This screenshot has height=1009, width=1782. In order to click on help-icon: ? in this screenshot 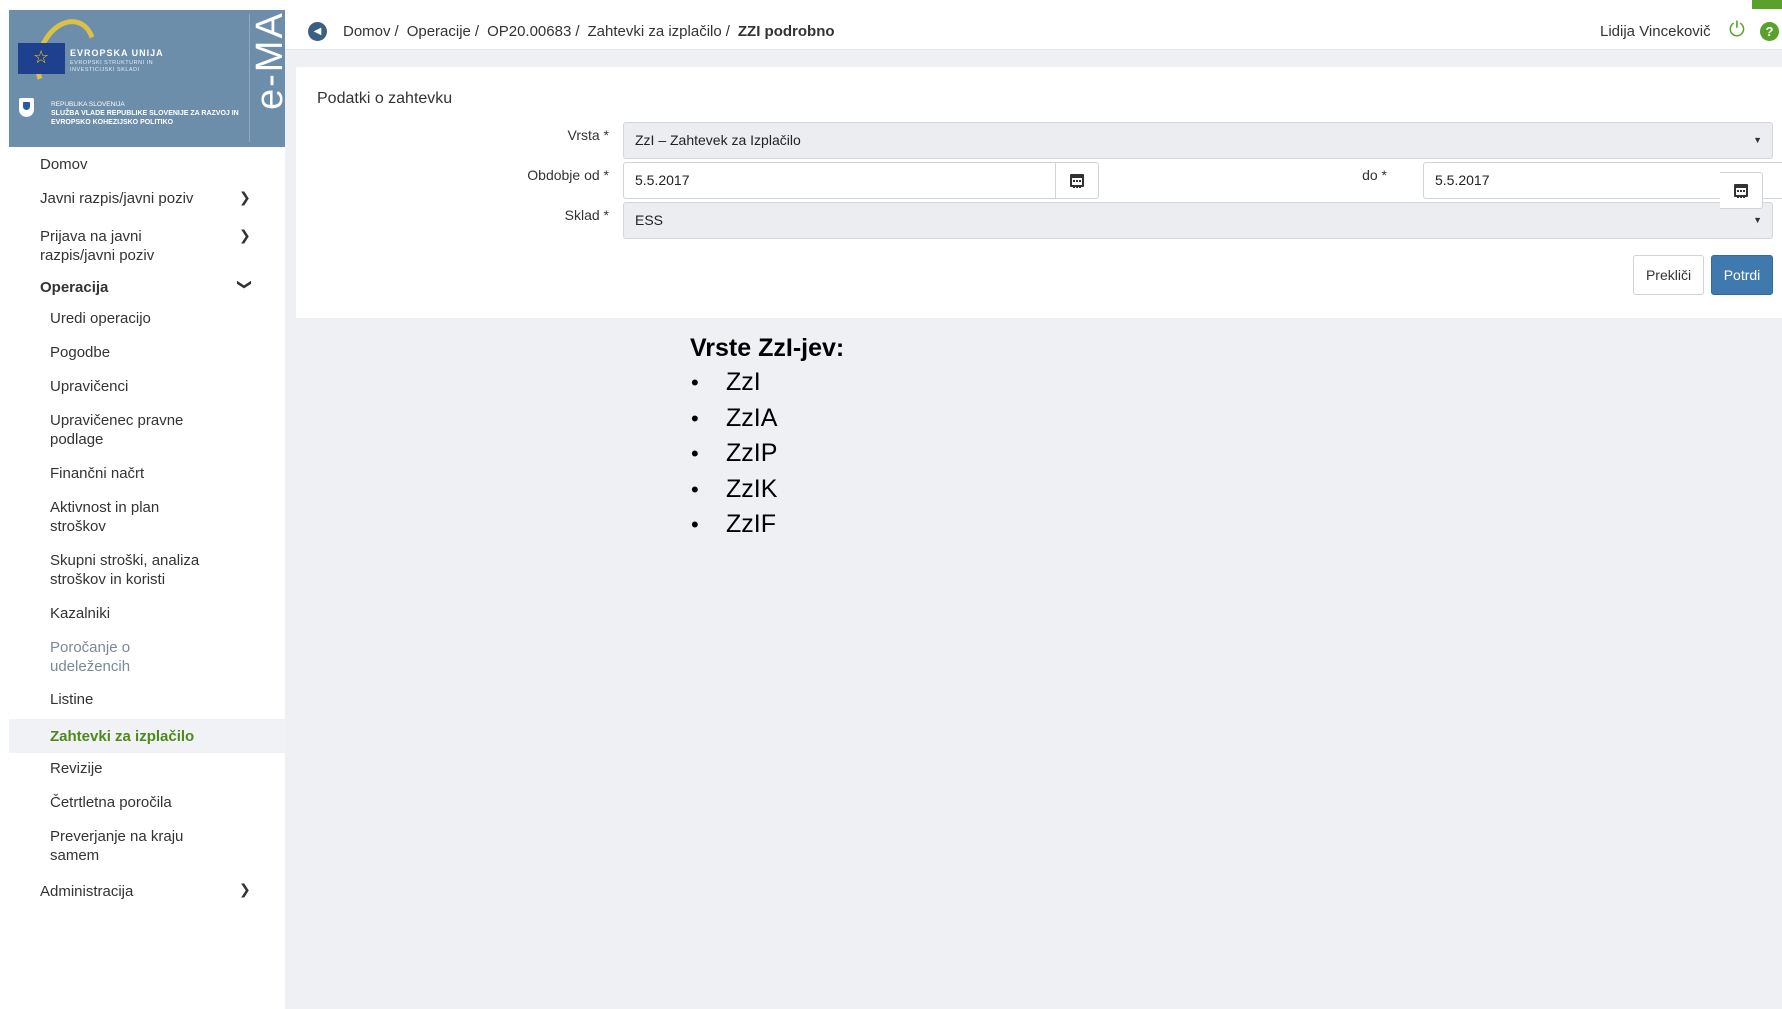, I will do `click(1769, 31)`.